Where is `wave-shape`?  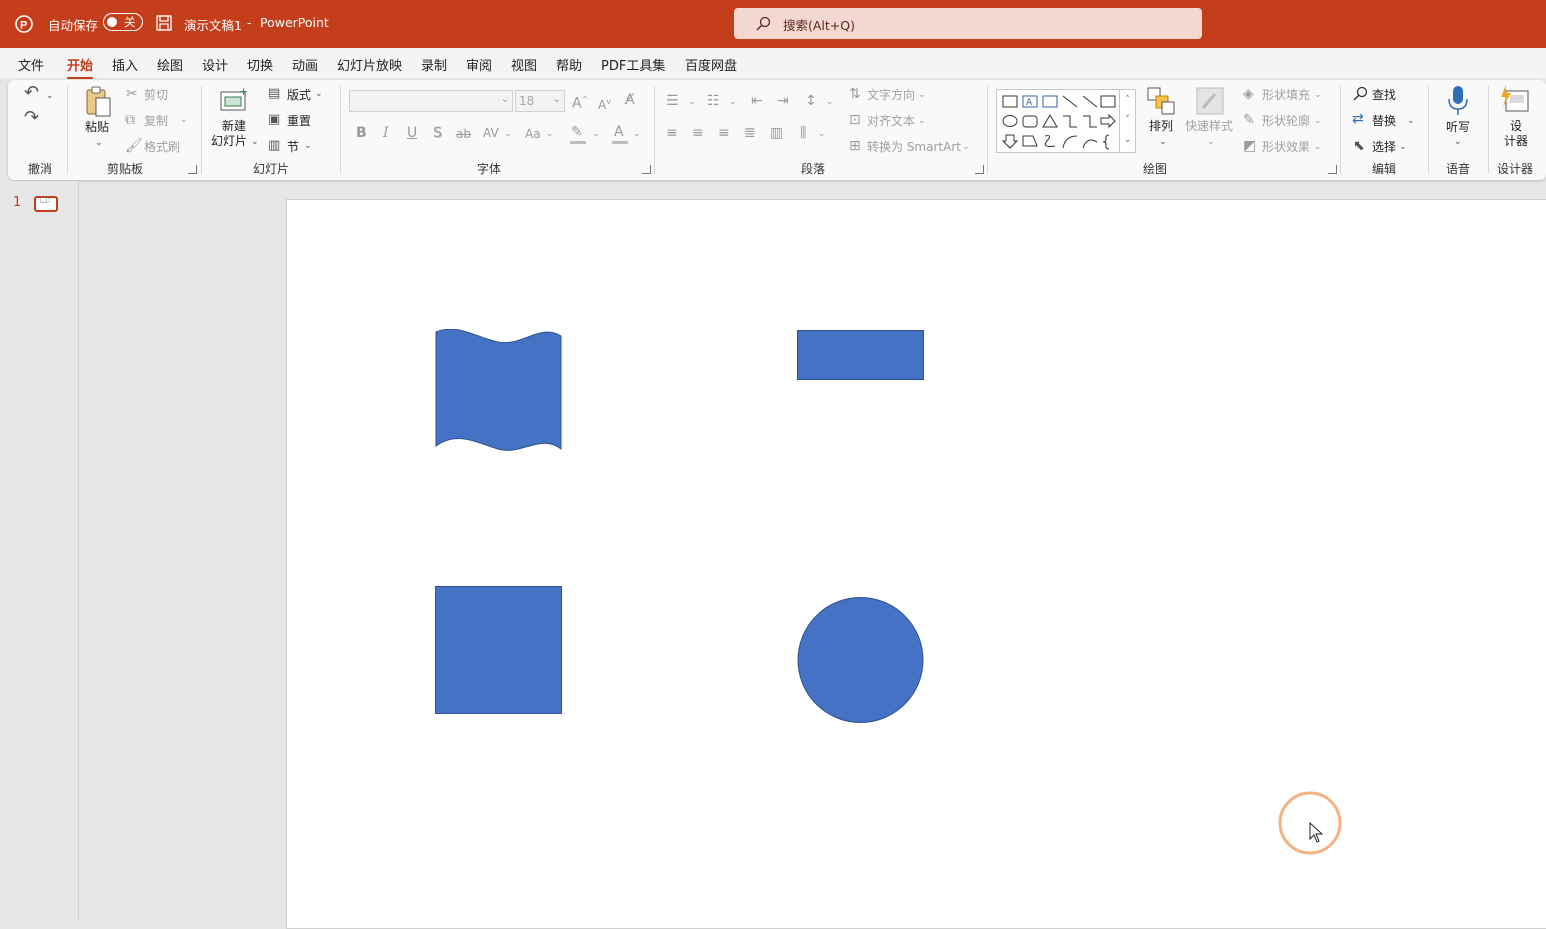 wave-shape is located at coordinates (499, 393).